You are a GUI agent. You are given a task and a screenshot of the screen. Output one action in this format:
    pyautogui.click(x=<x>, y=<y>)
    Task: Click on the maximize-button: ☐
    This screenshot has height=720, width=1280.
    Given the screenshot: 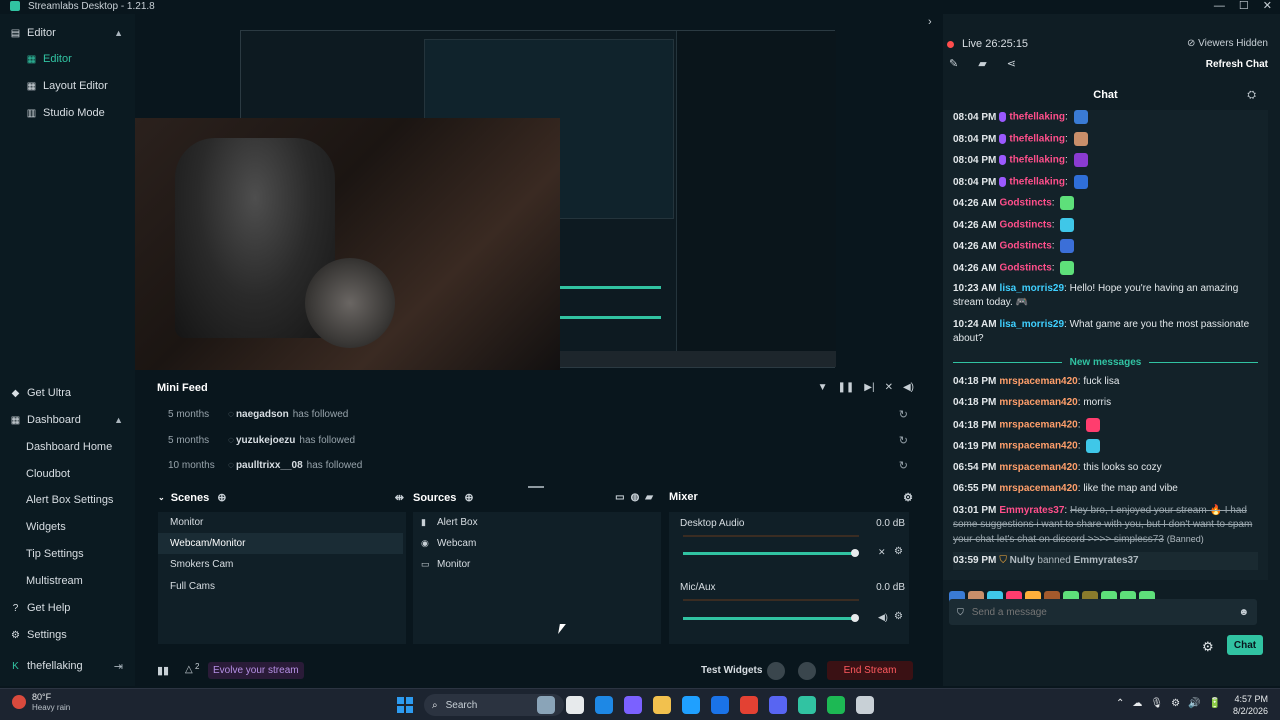 What is the action you would take?
    pyautogui.click(x=1244, y=6)
    